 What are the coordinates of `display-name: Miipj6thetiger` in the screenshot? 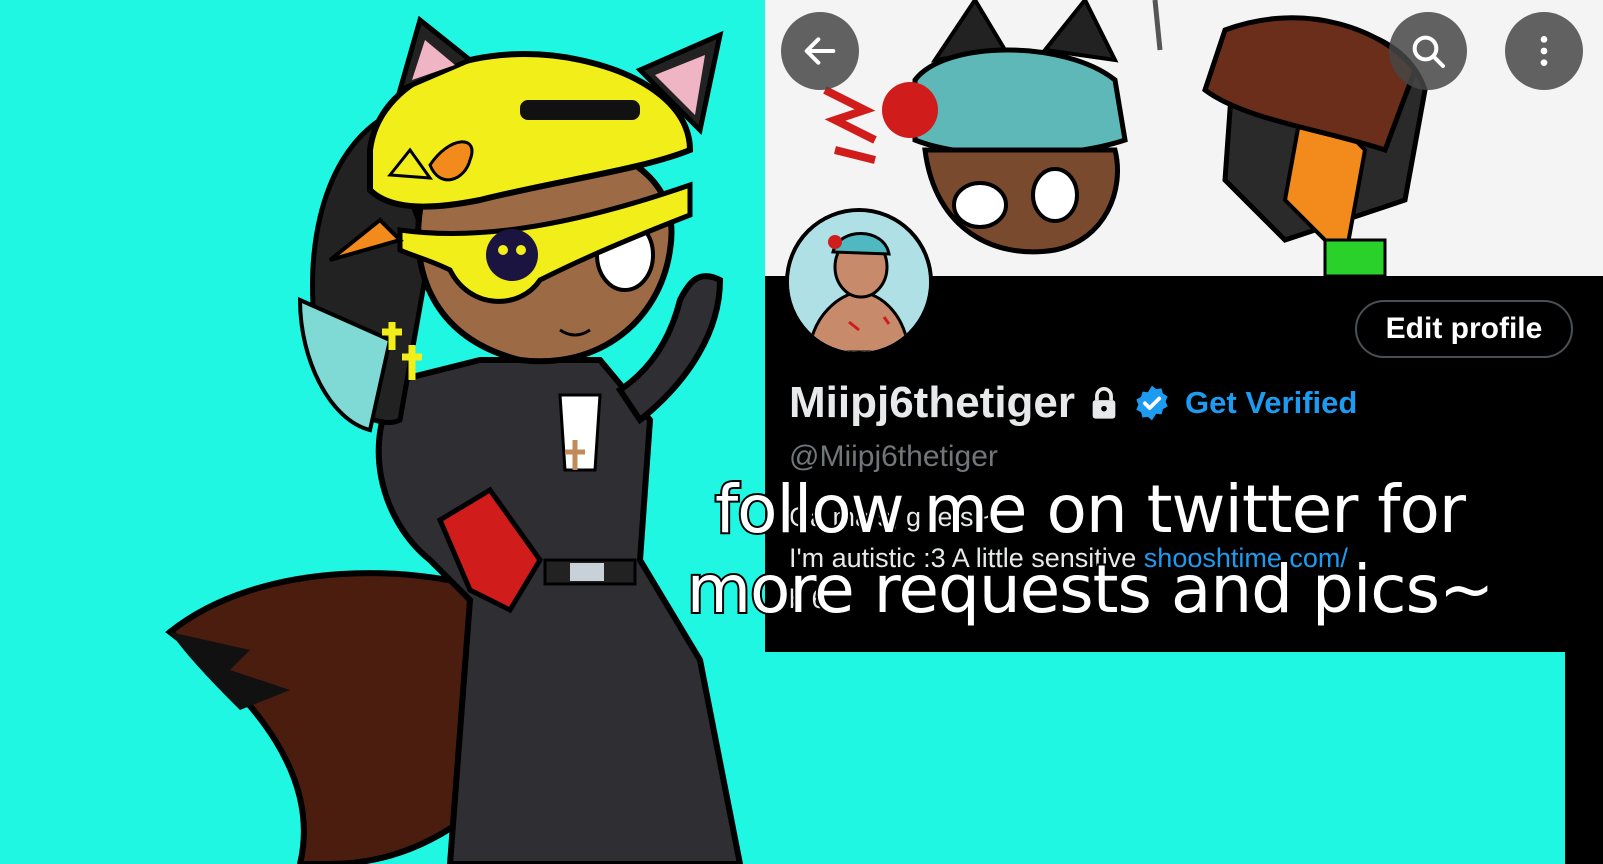 It's located at (932, 402).